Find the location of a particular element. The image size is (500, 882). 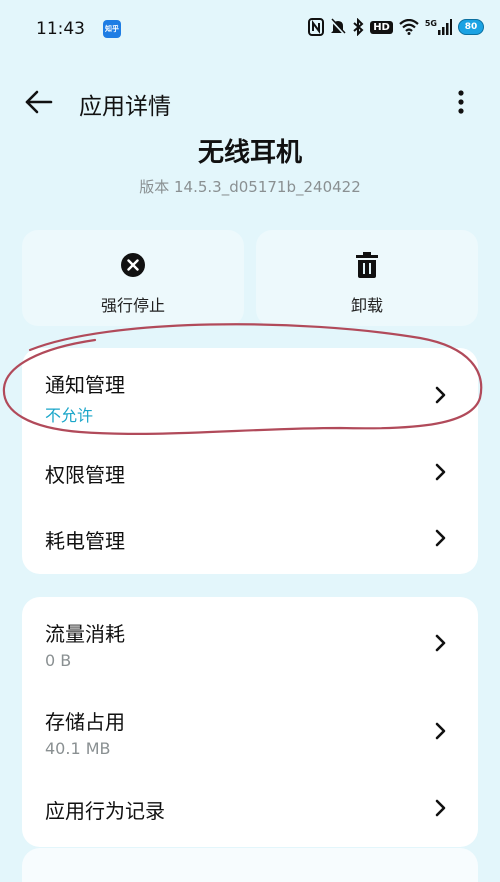

back-button is located at coordinates (39, 102).